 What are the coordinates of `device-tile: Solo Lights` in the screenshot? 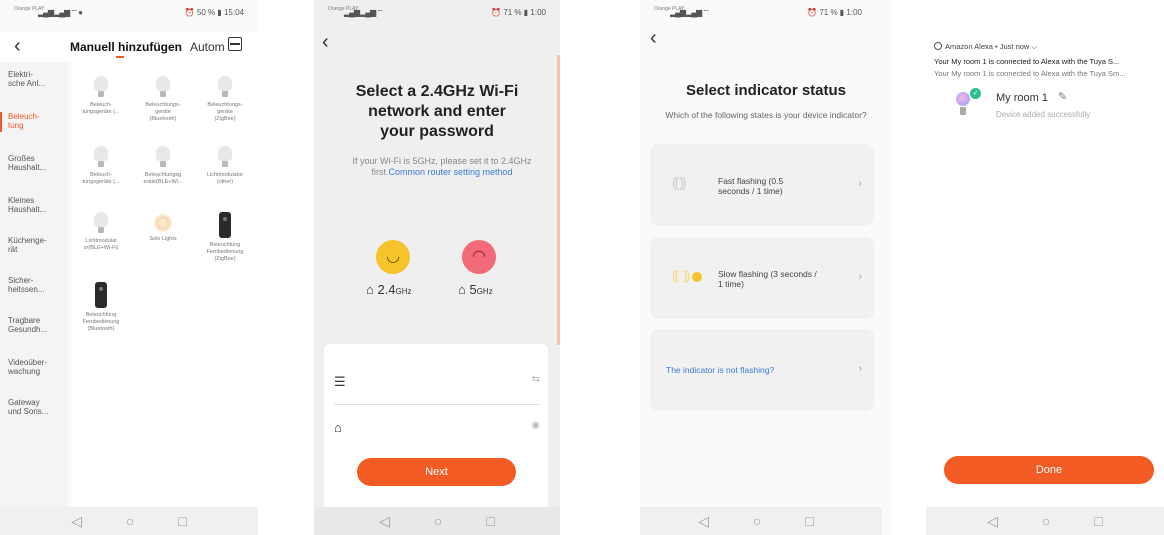 It's located at (163, 228).